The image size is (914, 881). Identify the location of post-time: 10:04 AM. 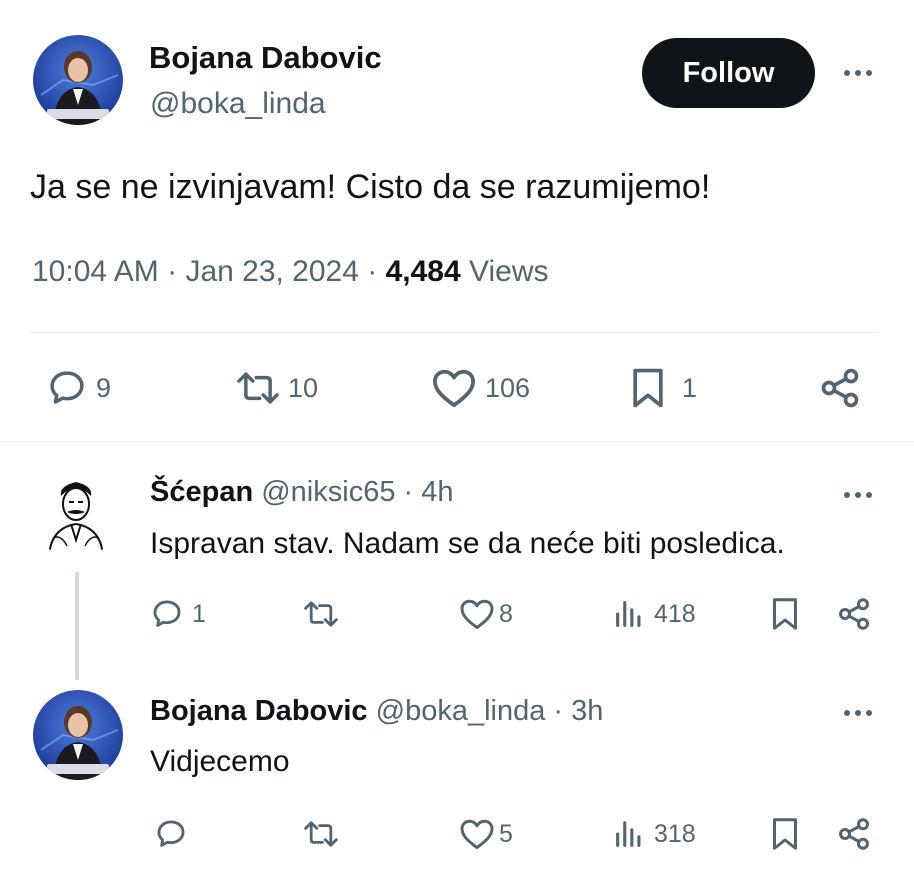
(95, 271).